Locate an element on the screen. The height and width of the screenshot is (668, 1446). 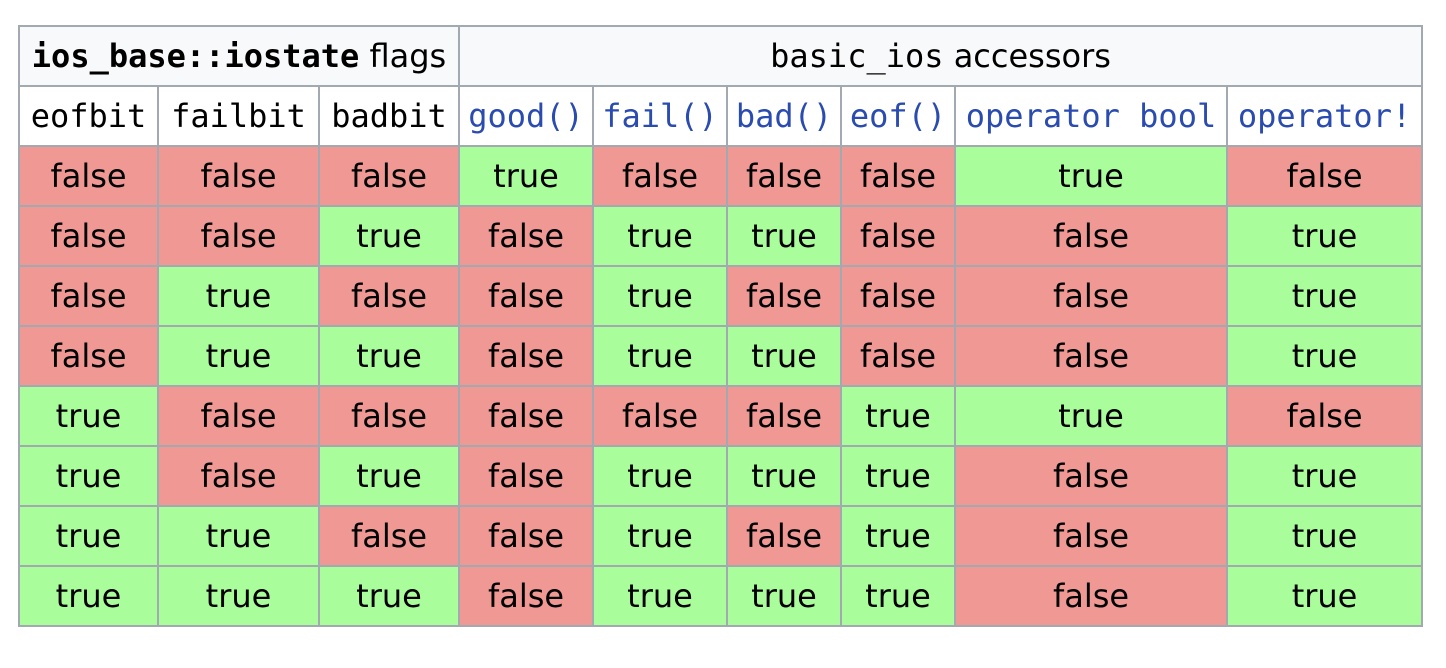
accessors-suffix: accessors is located at coordinates (1027, 56).